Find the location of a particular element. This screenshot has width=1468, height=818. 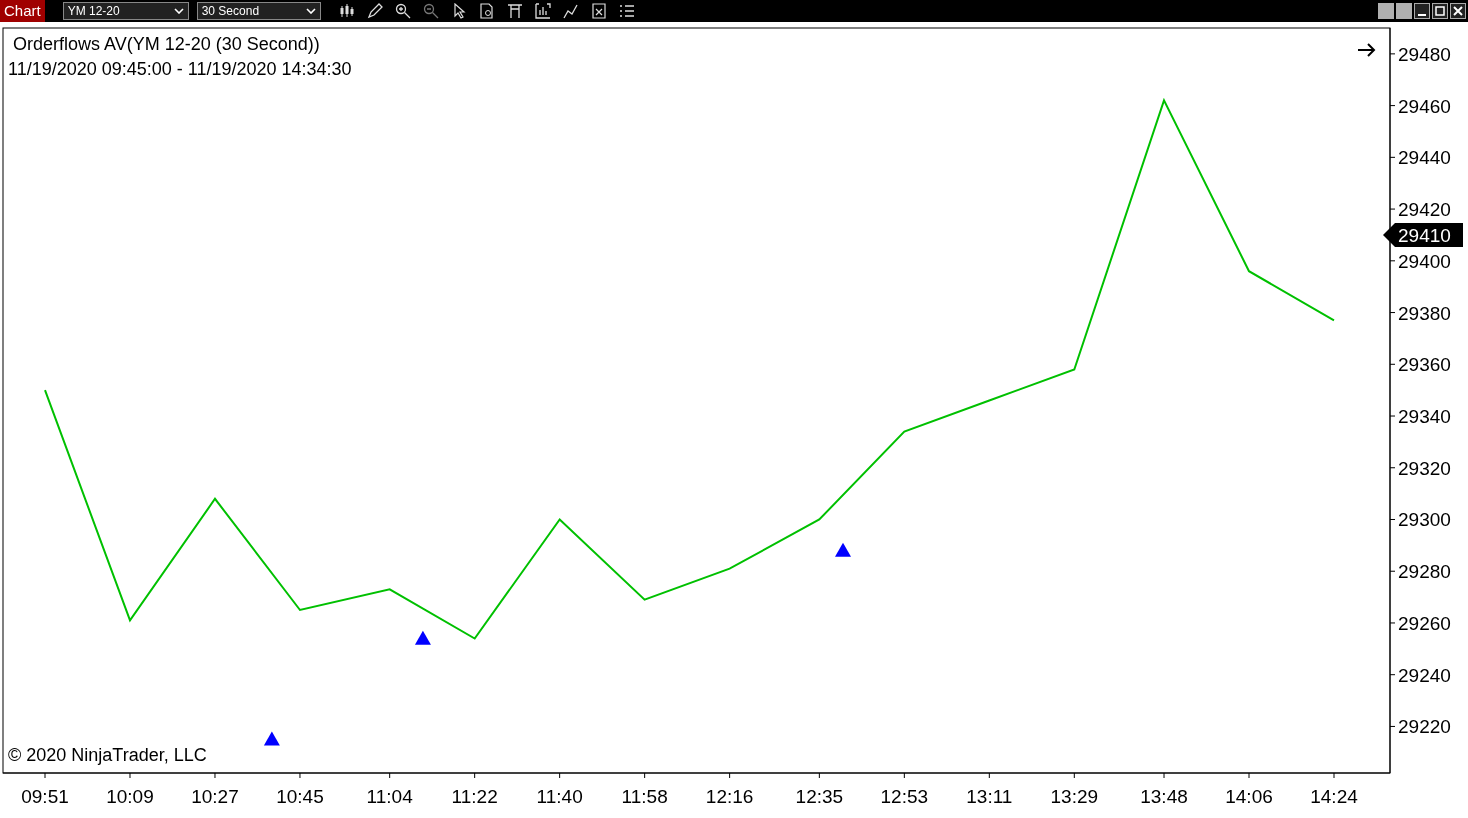

candlestick-icon is located at coordinates (346, 11).